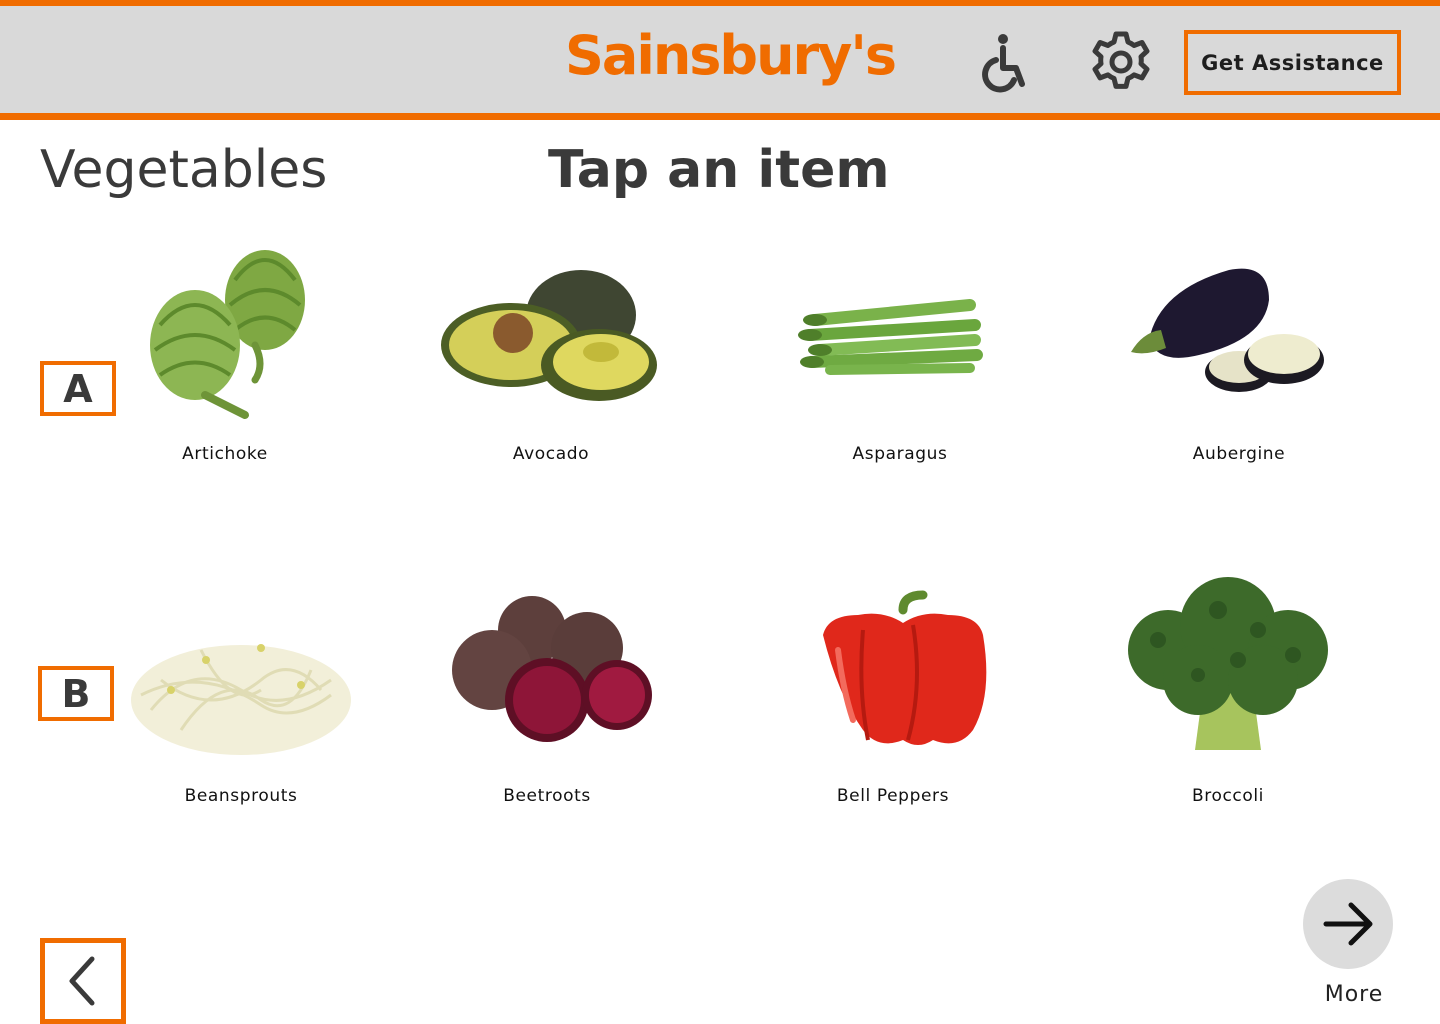  What do you see at coordinates (227, 334) in the screenshot?
I see `artichoke-image` at bounding box center [227, 334].